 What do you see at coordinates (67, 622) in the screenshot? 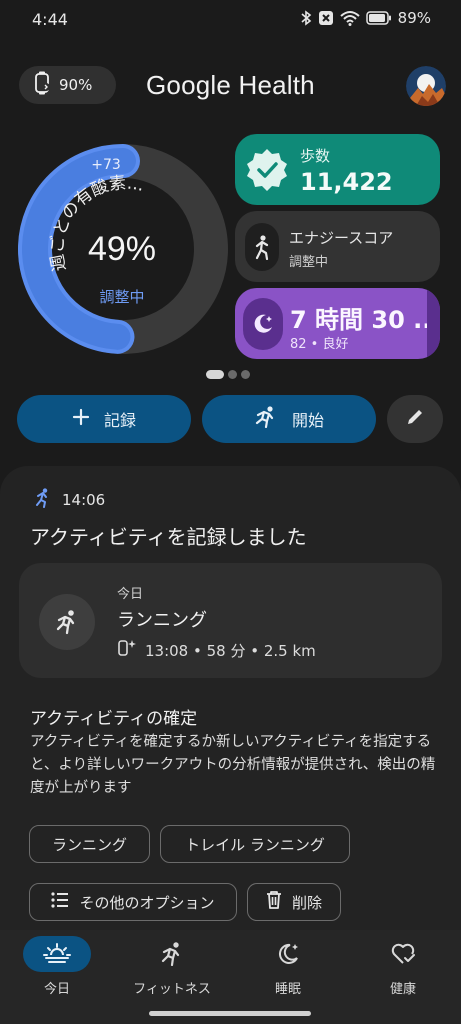
I see `activity-run-icon` at bounding box center [67, 622].